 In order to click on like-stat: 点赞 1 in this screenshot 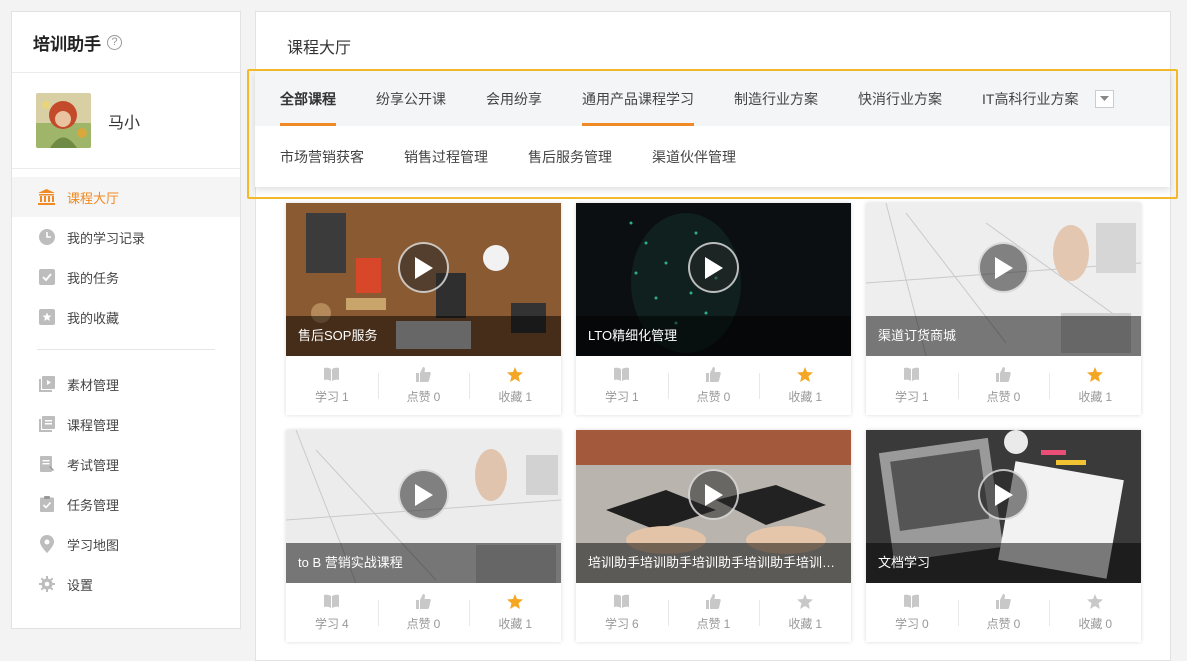, I will do `click(713, 612)`.